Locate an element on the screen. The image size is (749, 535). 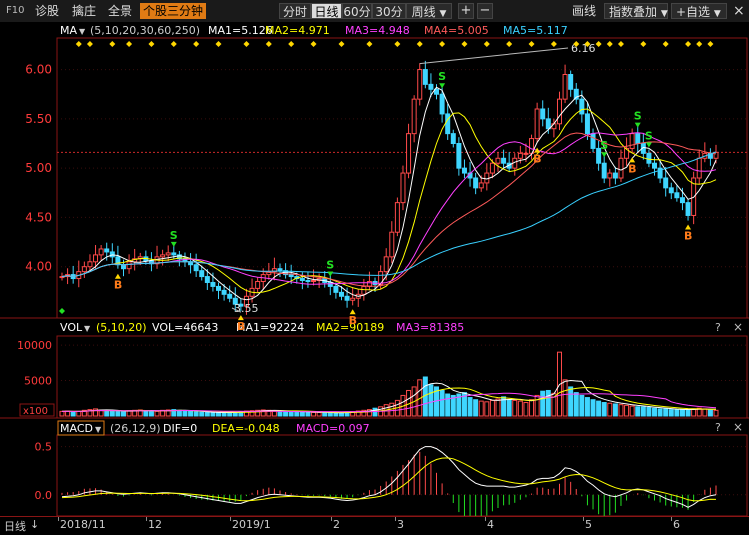
vol-close-icon: × is located at coordinates (738, 327).